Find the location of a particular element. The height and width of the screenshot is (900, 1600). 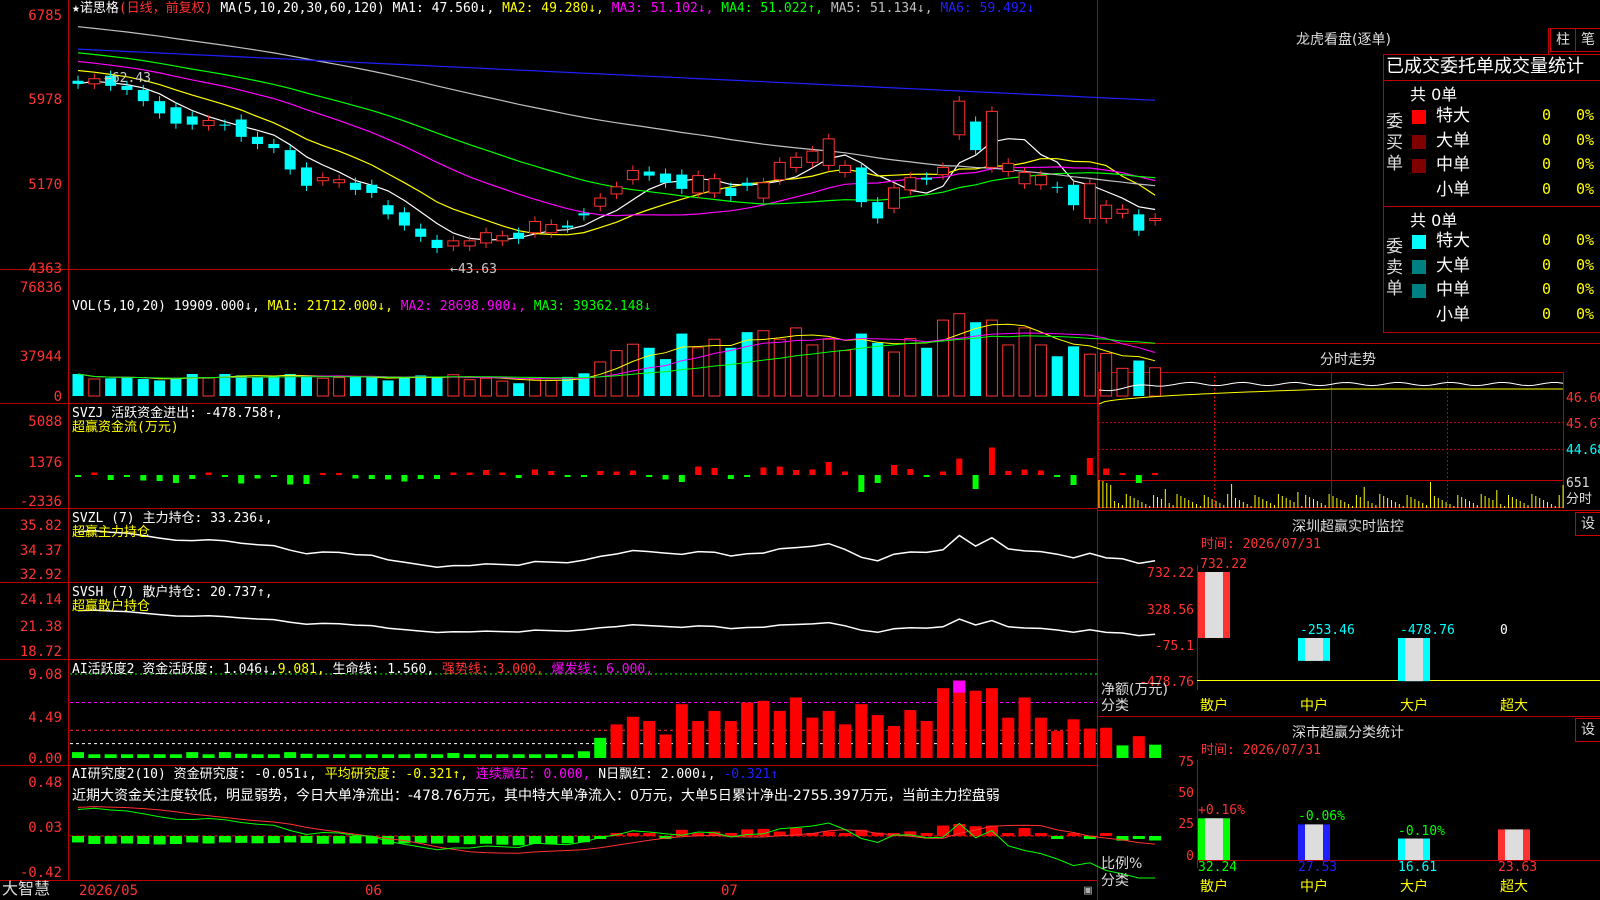

sell-row-percent: 0% is located at coordinates (1585, 240).